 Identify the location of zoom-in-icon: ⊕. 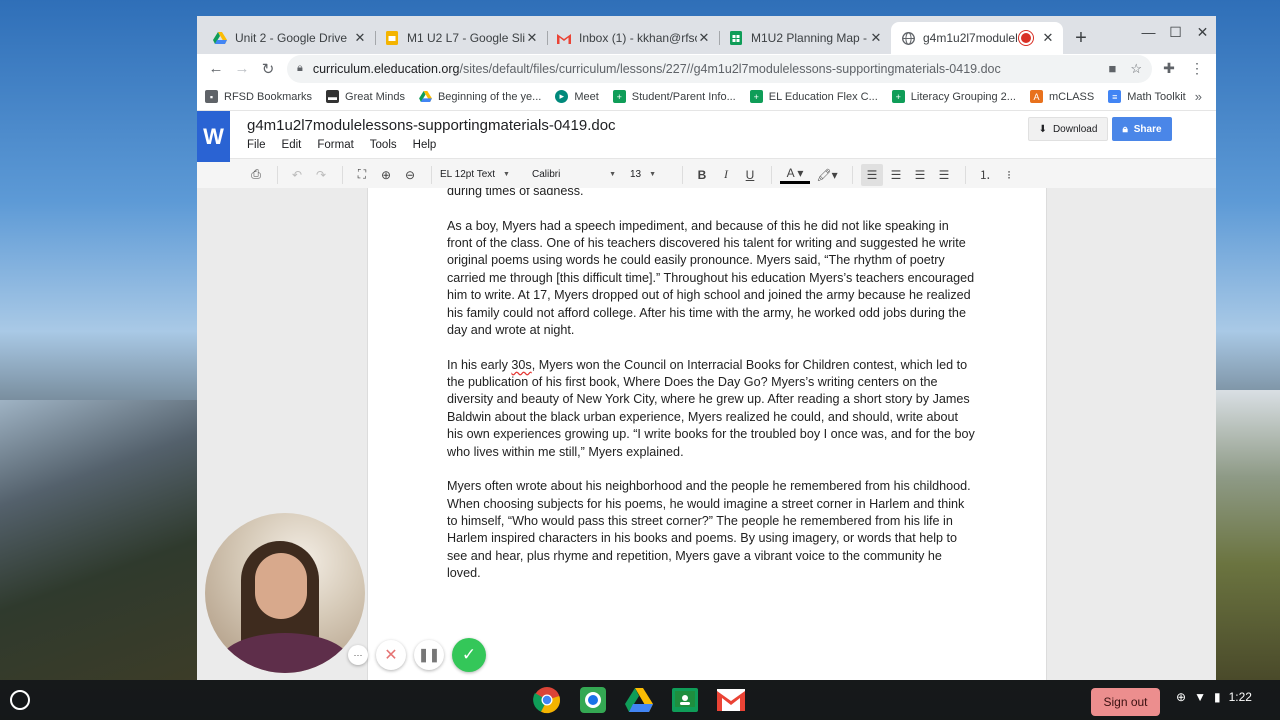
(386, 175).